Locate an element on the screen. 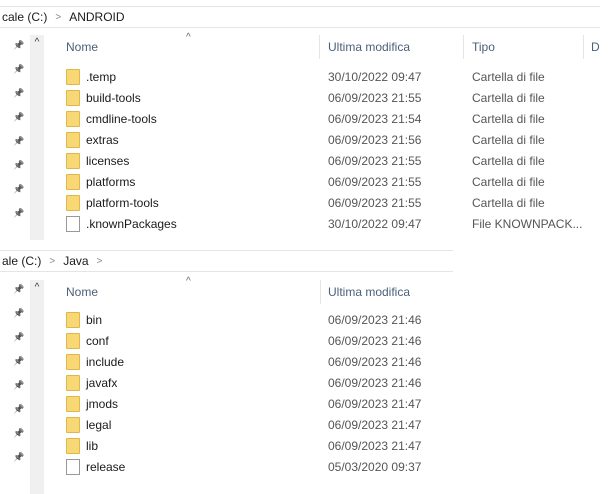 Image resolution: width=611 pixels, height=494 pixels. file-row: legal is located at coordinates (88, 425).